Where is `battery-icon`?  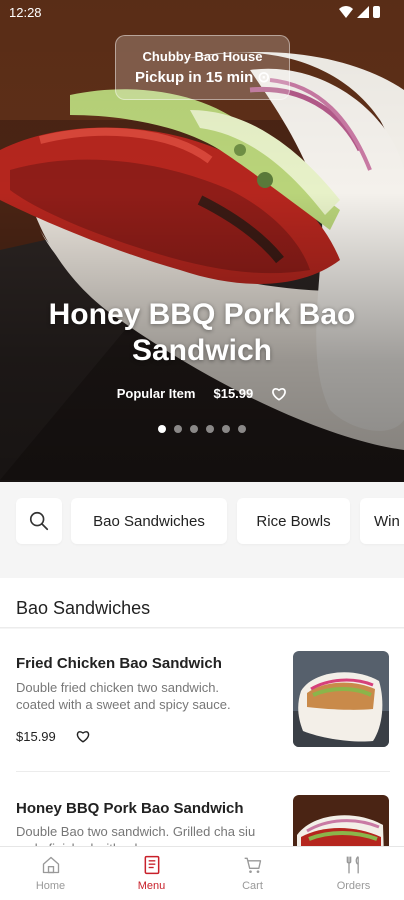
battery-icon is located at coordinates (376, 12).